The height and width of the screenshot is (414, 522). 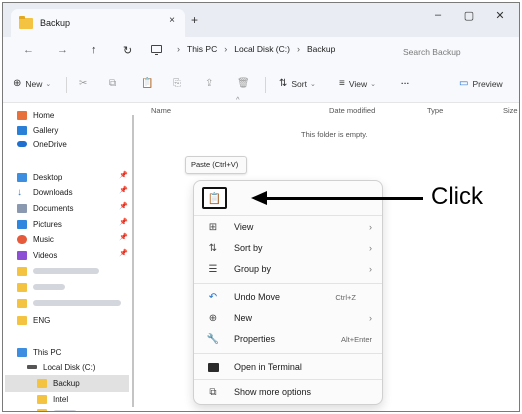 What do you see at coordinates (156, 50) in the screenshot?
I see `this-pc-icon` at bounding box center [156, 50].